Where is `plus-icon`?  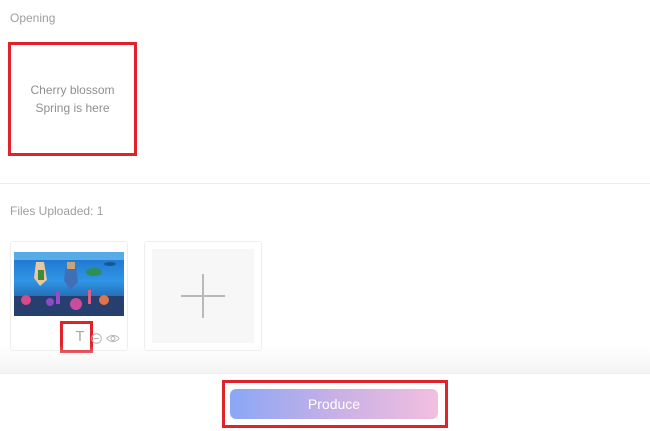 plus-icon is located at coordinates (203, 296).